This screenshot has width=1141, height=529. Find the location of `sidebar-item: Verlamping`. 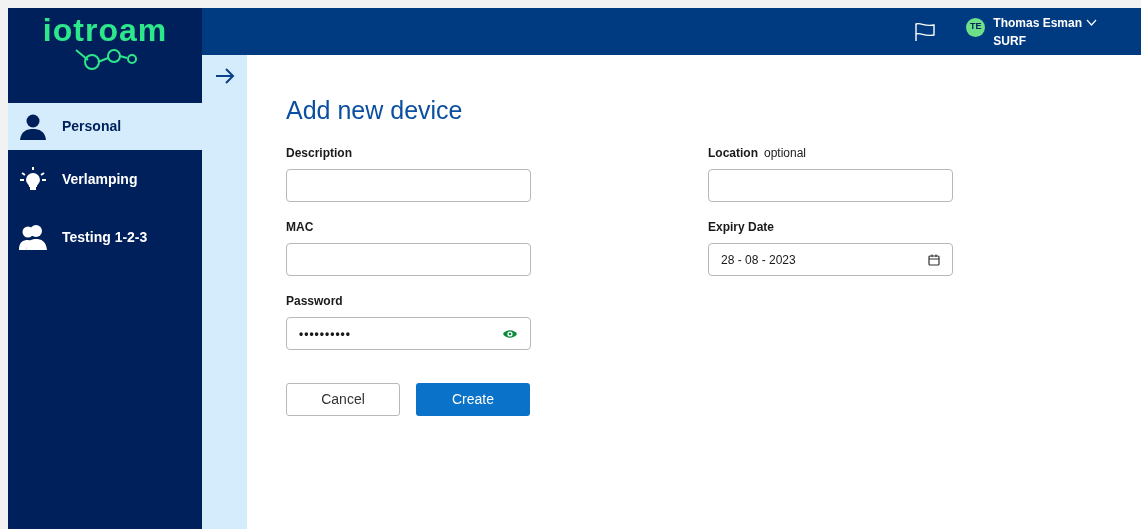

sidebar-item: Verlamping is located at coordinates (105, 179).